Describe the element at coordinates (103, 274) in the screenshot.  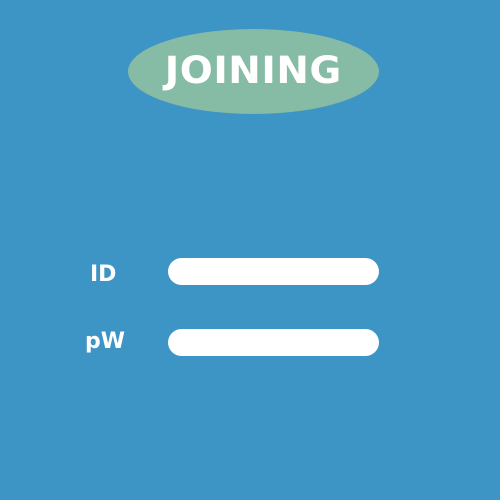
I see `id-label: ID` at that location.